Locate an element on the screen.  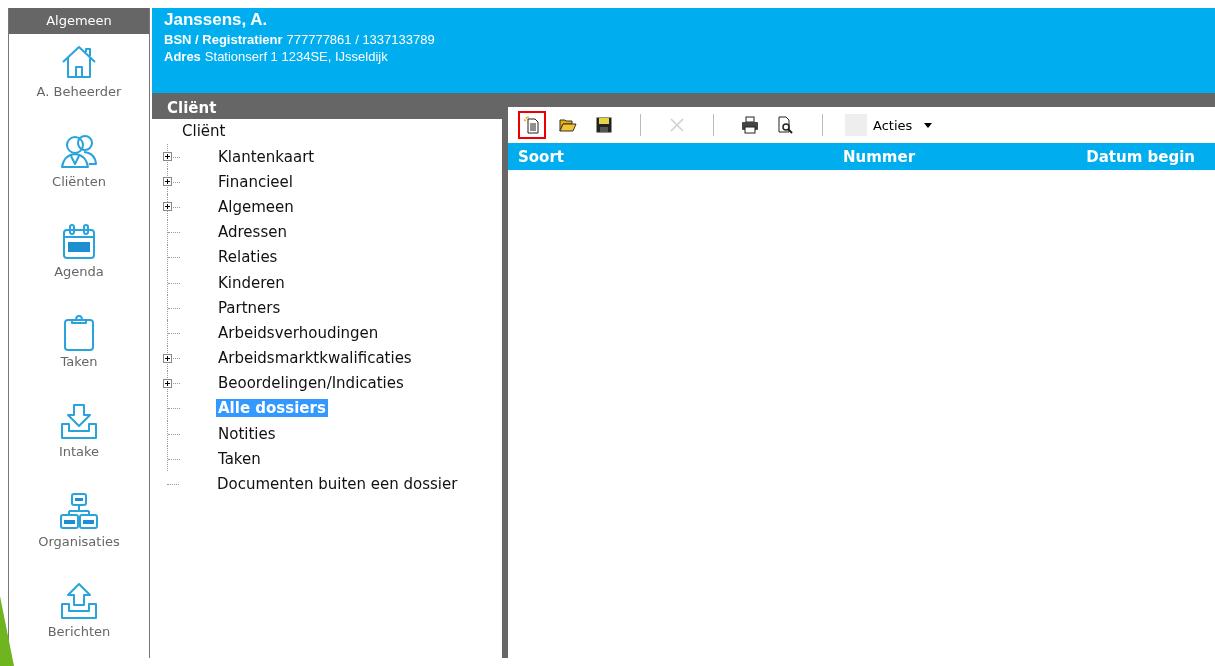
tree-item: Cliënt is located at coordinates (331, 131).